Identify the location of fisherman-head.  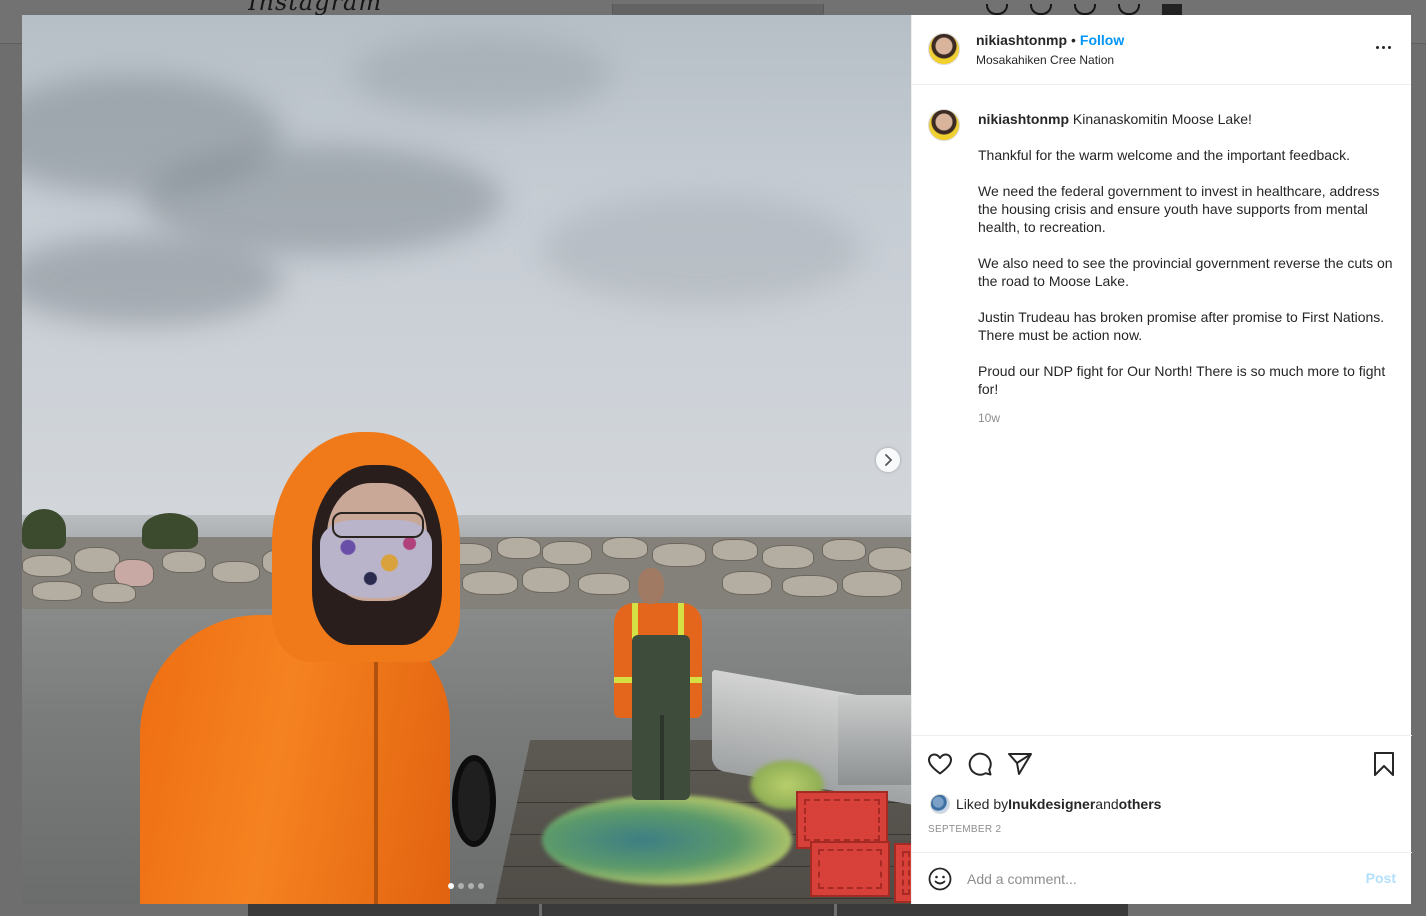
(651, 586).